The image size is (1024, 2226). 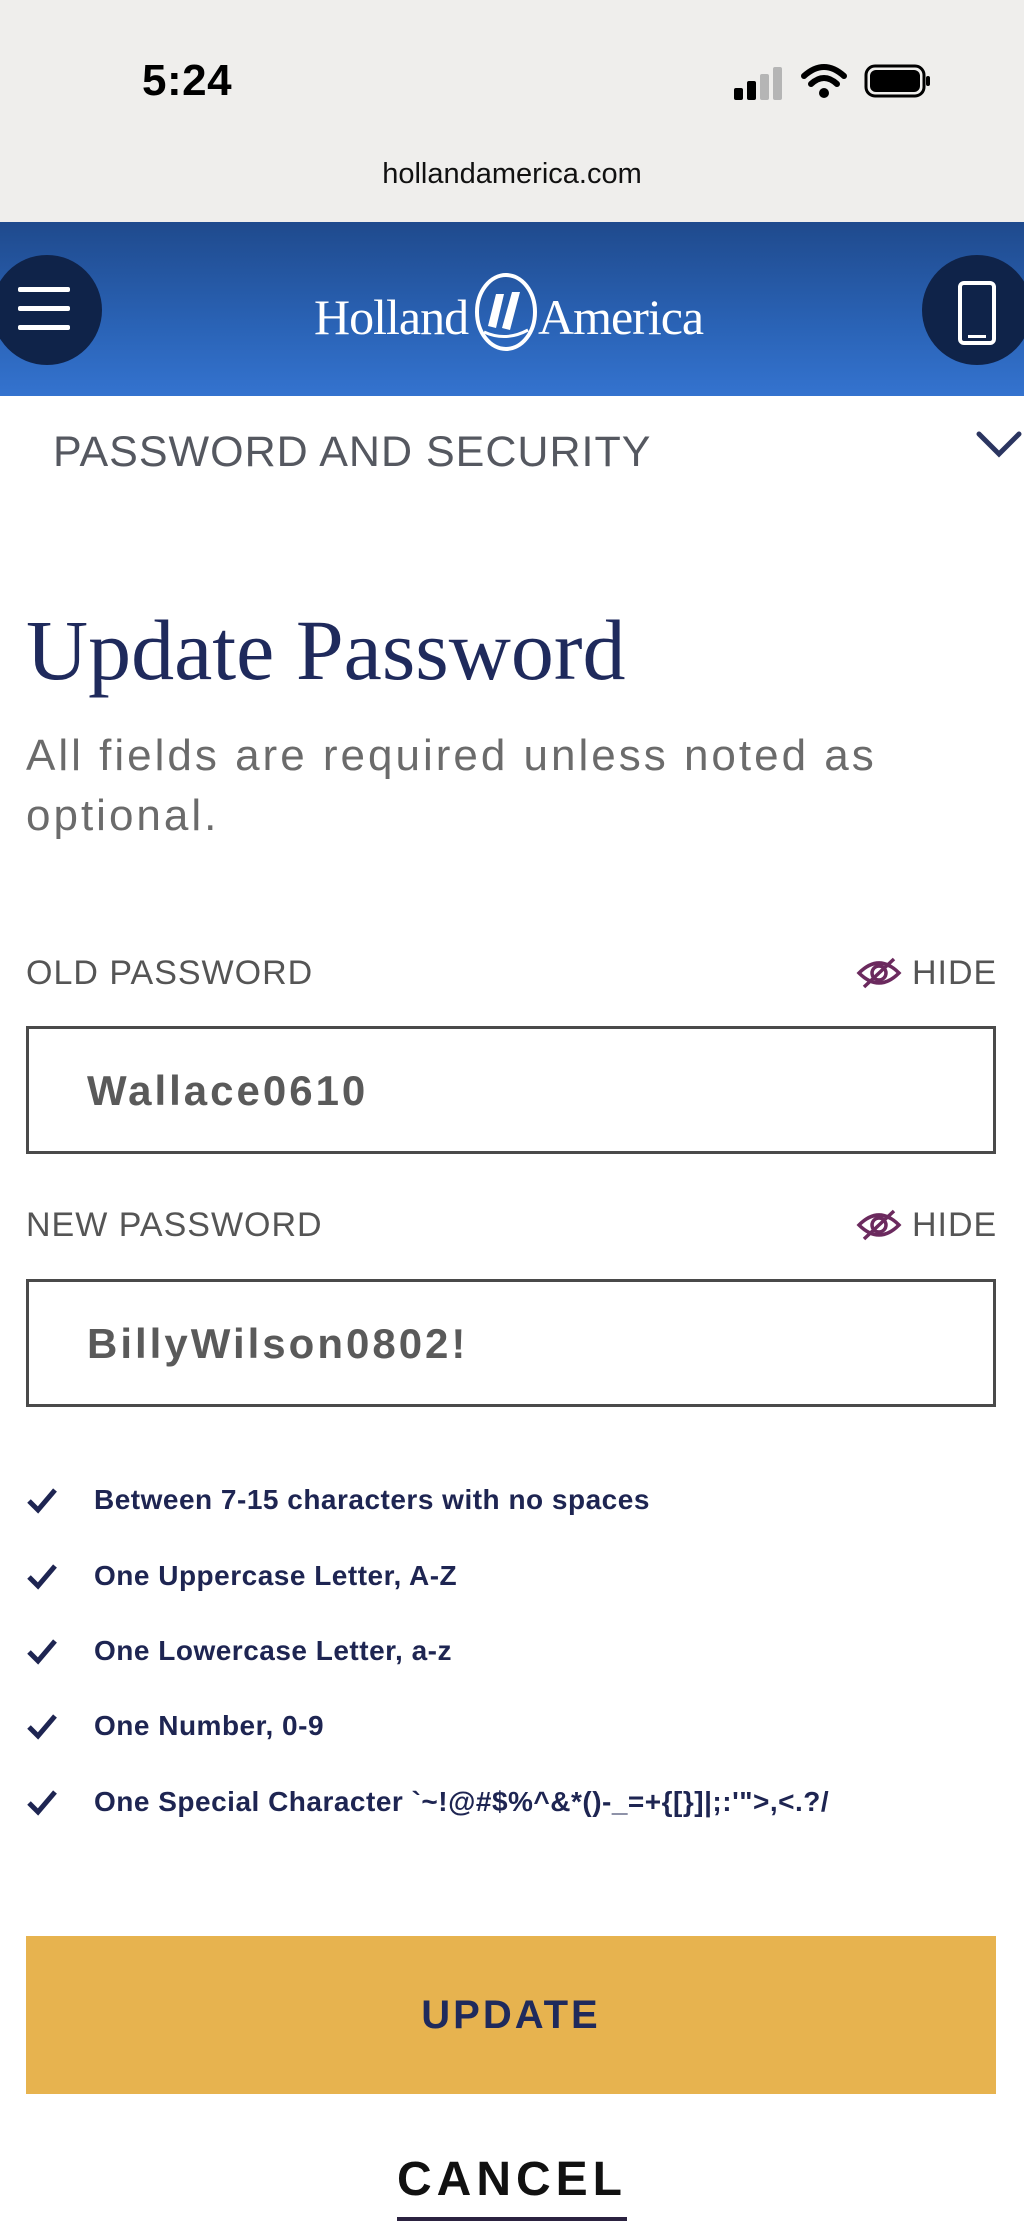 What do you see at coordinates (506, 312) in the screenshot?
I see `ship-emblem-icon` at bounding box center [506, 312].